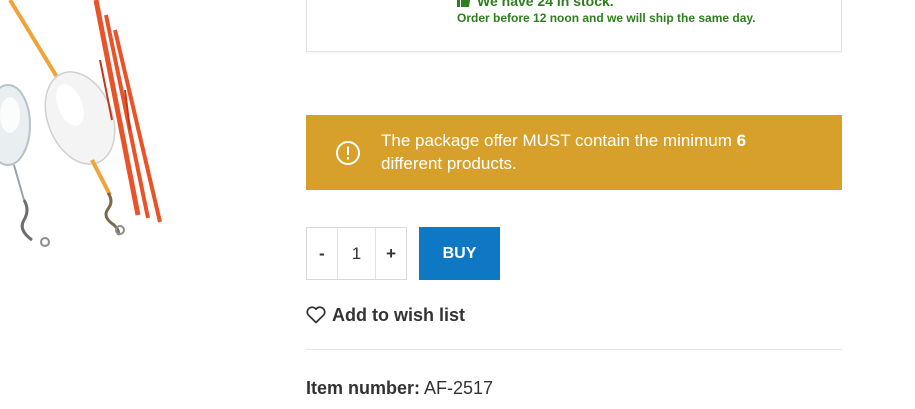 This screenshot has height=409, width=915. What do you see at coordinates (459, 253) in the screenshot?
I see `buy-button: BUY` at bounding box center [459, 253].